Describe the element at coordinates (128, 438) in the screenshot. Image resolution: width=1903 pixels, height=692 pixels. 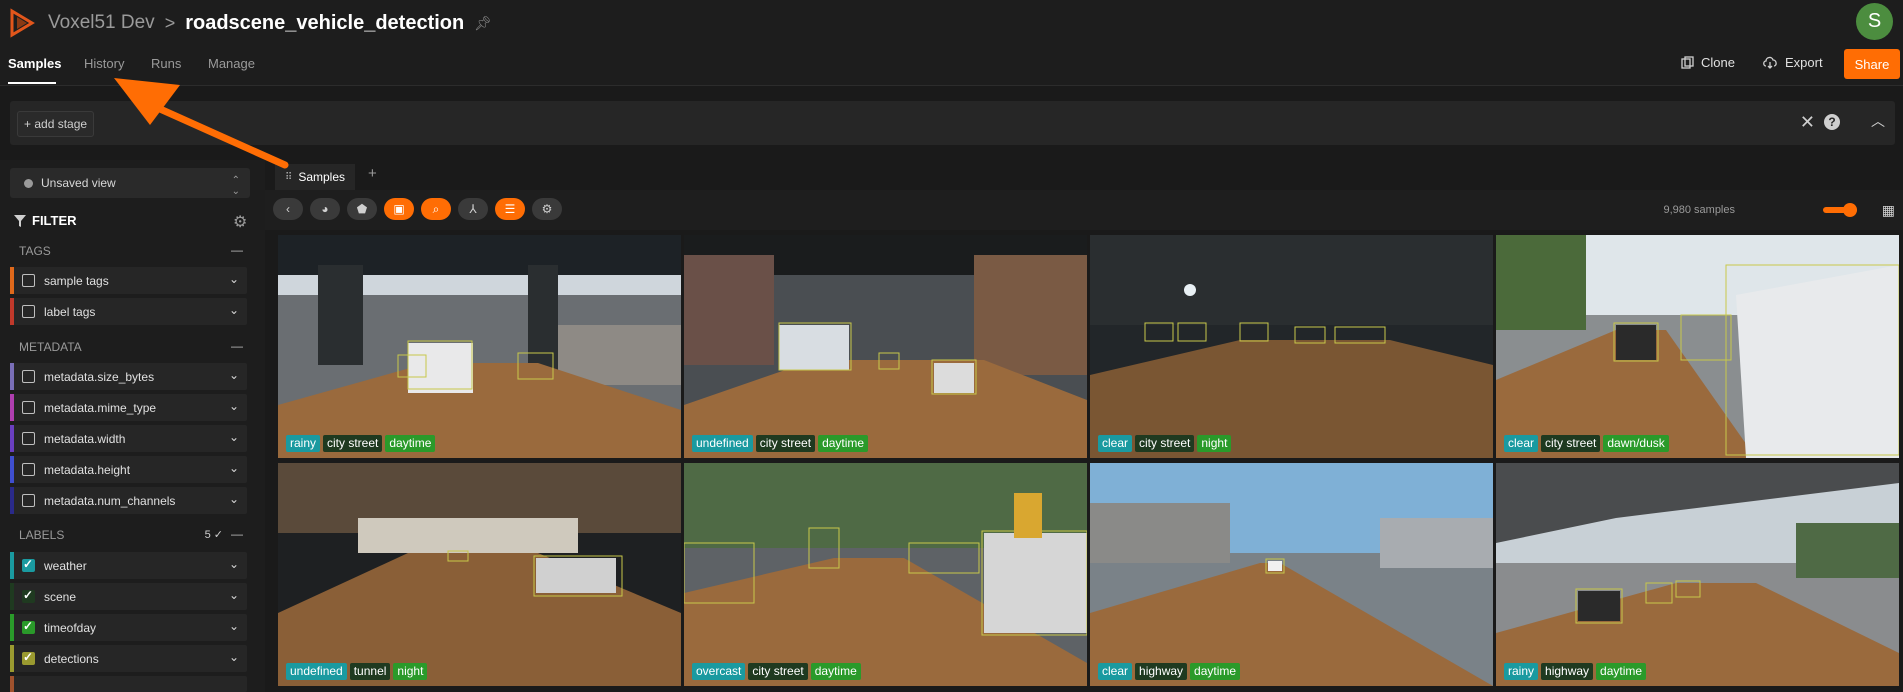
I see `field-metadata-width: metadata.width ⌄` at that location.